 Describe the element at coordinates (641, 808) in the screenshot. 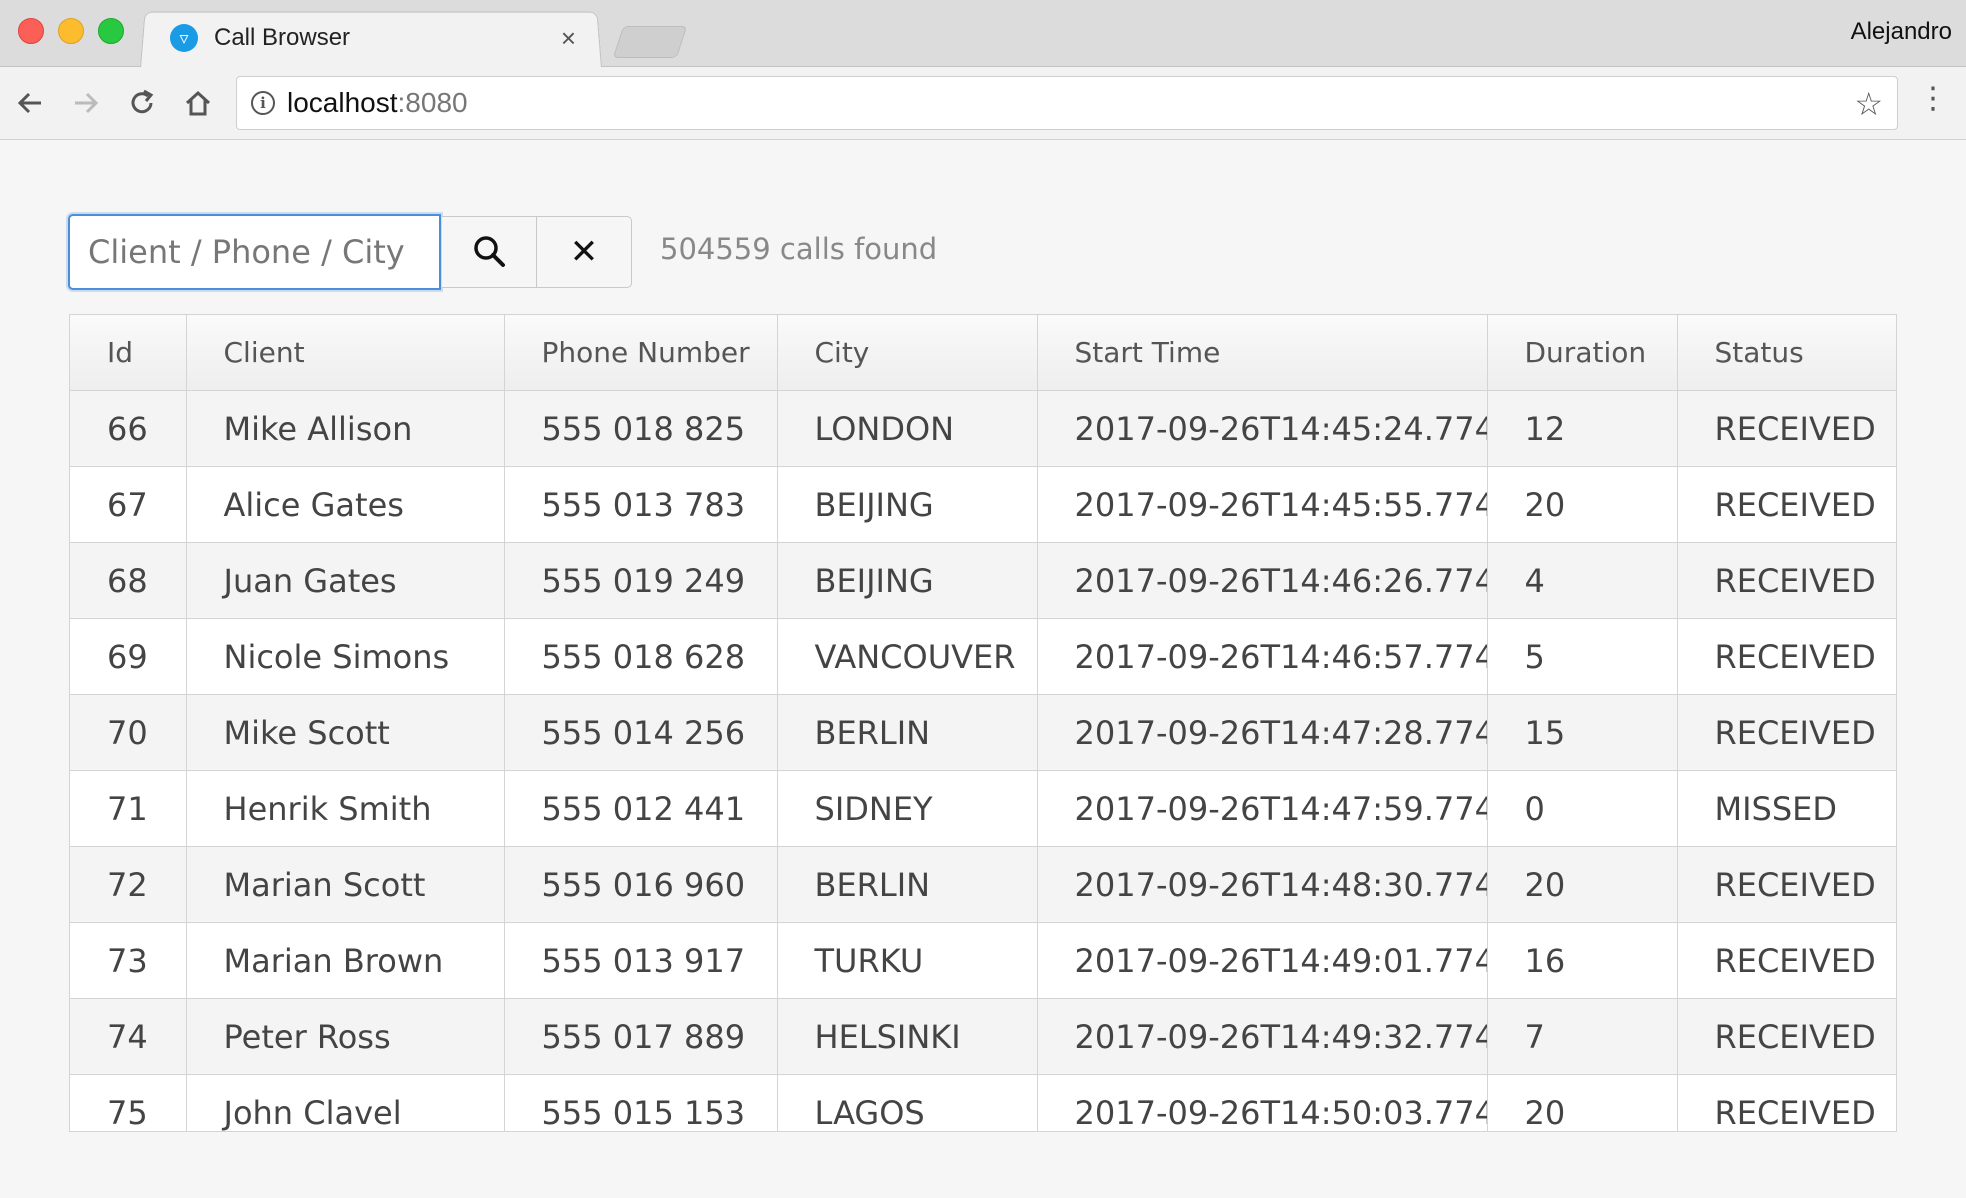

I see `cell-phone: 555 012 441` at that location.